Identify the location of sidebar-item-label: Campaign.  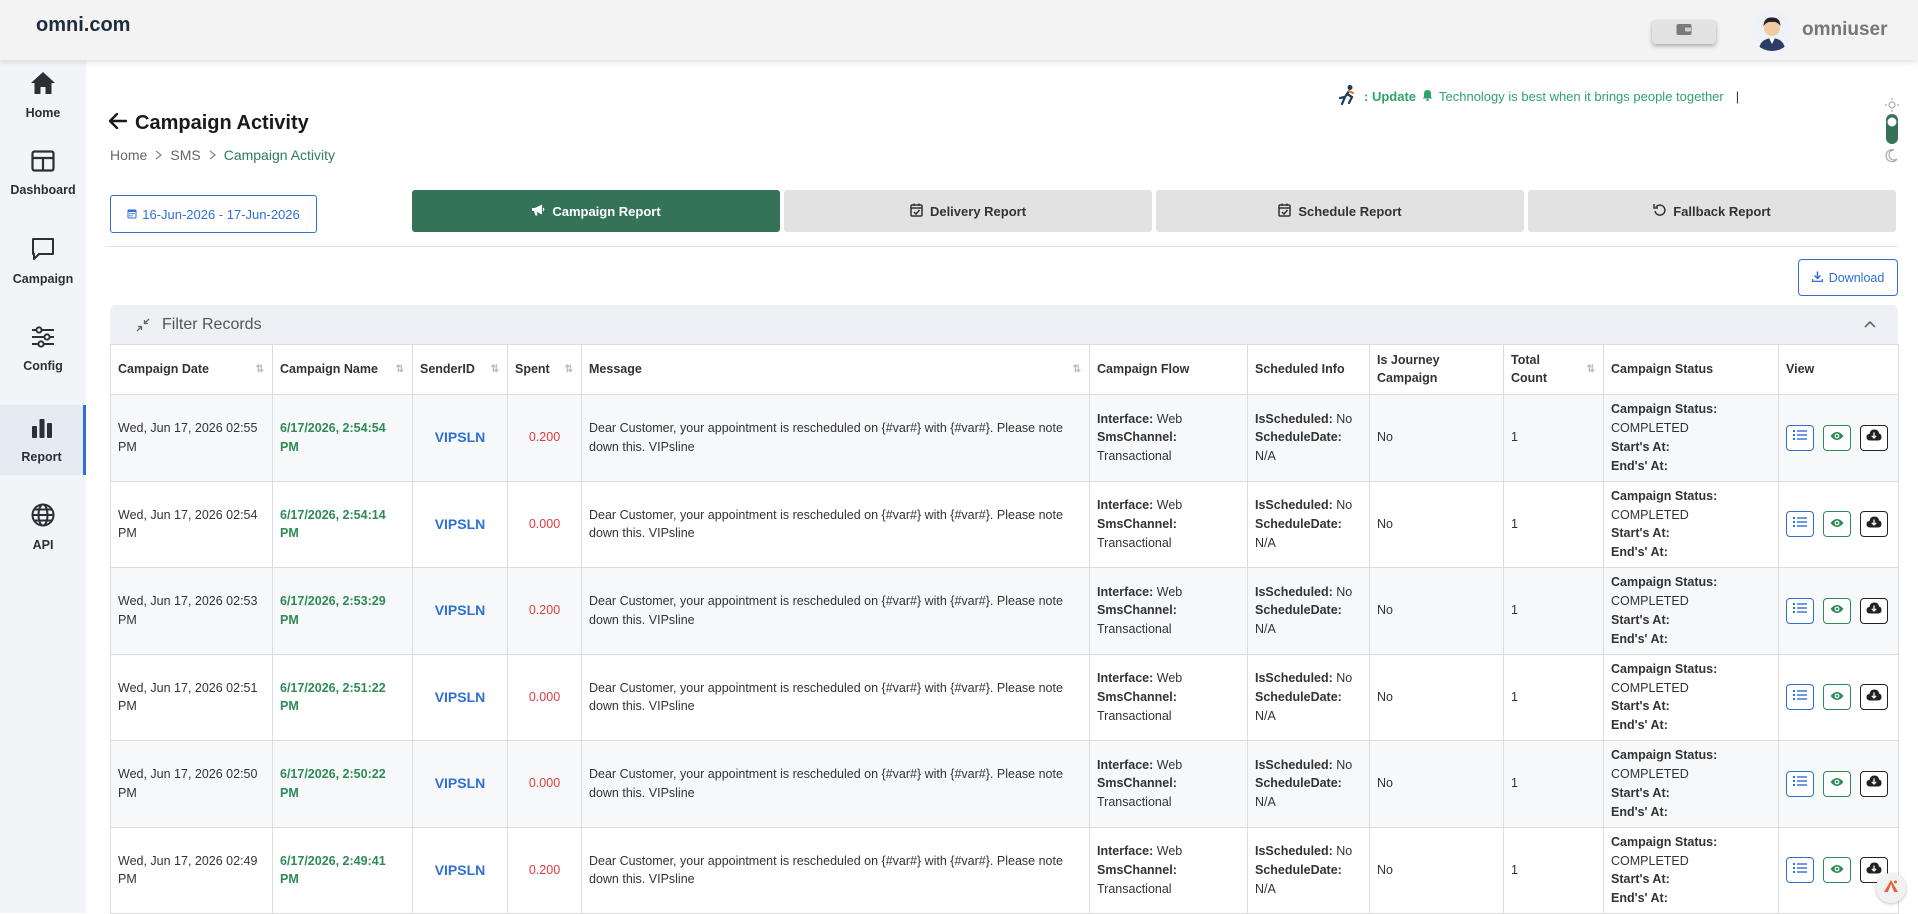
(43, 278).